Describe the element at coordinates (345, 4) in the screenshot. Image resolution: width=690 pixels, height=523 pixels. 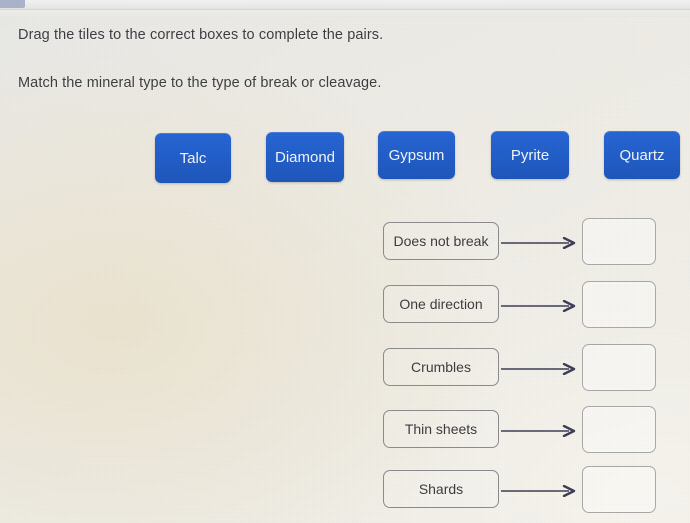
I see `top-chrome-strip` at that location.